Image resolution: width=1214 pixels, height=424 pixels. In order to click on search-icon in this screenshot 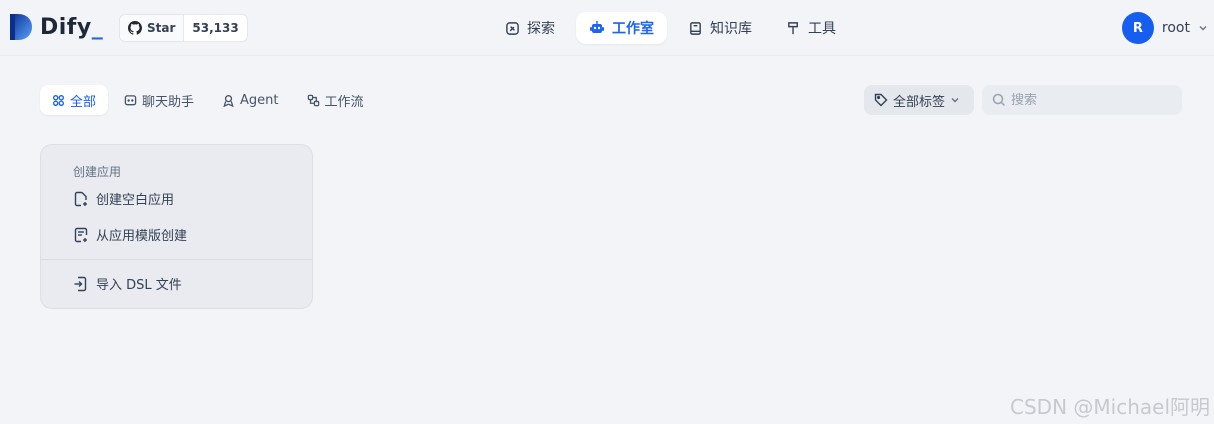, I will do `click(999, 100)`.